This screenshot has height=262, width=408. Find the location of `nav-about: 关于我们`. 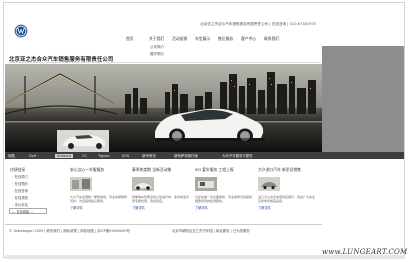

nav-about: 关于我们 is located at coordinates (160, 39).